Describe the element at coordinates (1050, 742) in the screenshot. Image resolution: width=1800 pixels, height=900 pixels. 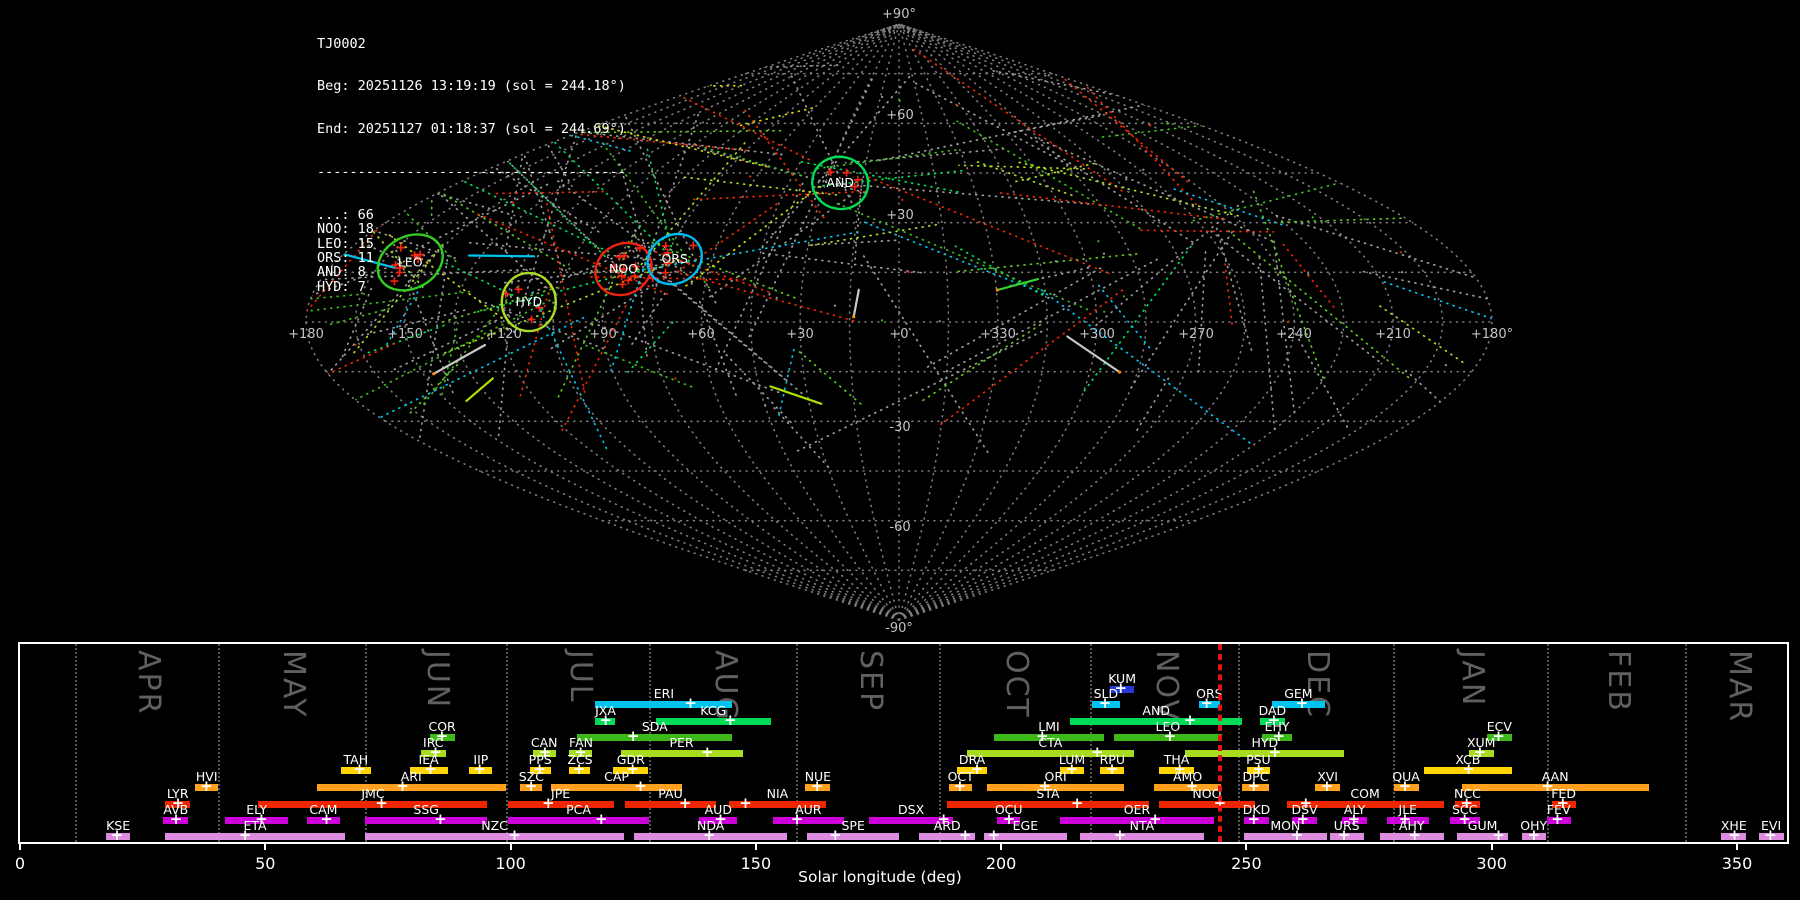
I see `shower-code-label: CTA` at that location.